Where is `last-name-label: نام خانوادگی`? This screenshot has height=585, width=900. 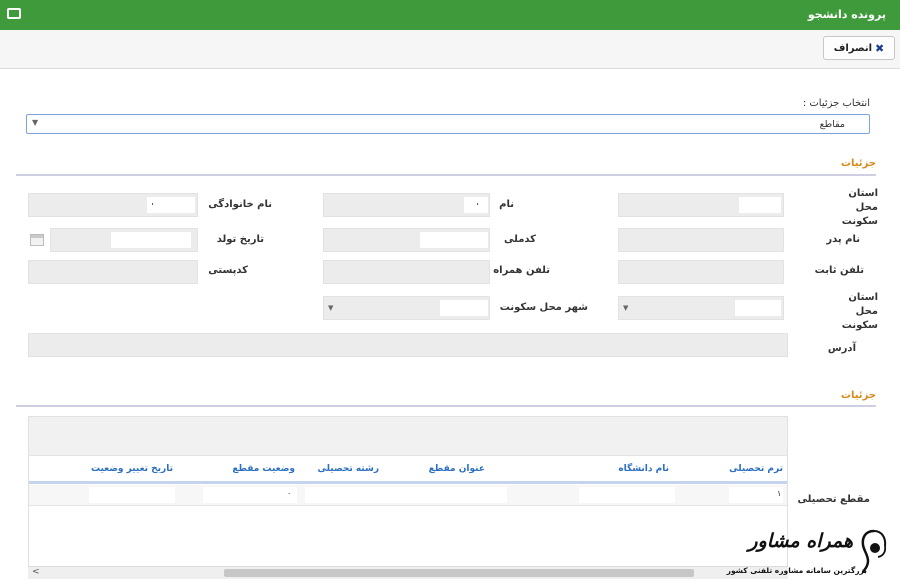 last-name-label: نام خانوادگی is located at coordinates (240, 204).